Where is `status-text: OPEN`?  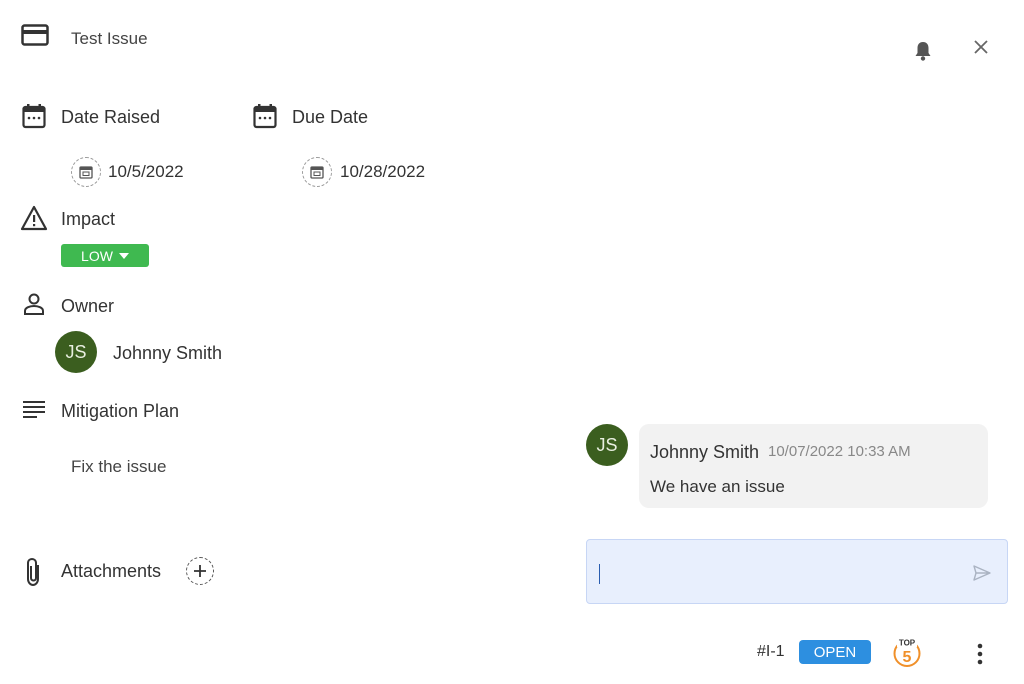 status-text: OPEN is located at coordinates (835, 652).